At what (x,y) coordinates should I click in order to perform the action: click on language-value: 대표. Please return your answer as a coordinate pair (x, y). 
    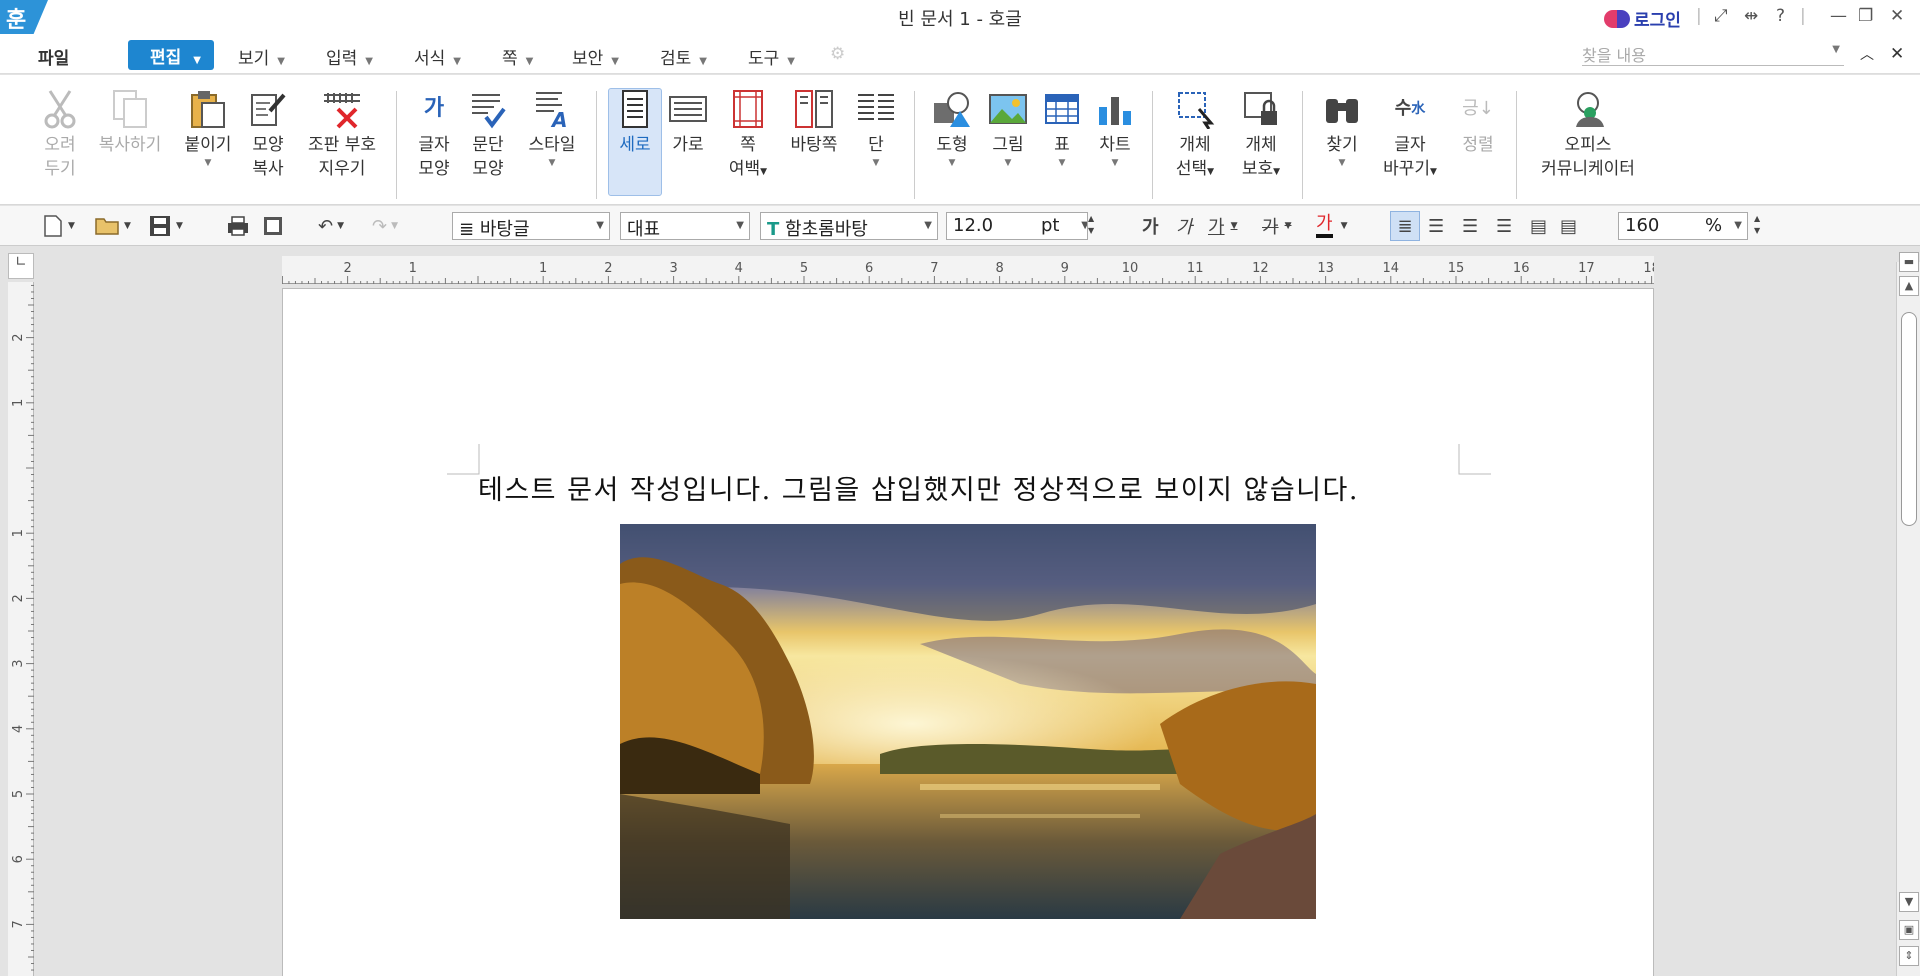
    Looking at the image, I should click on (644, 229).